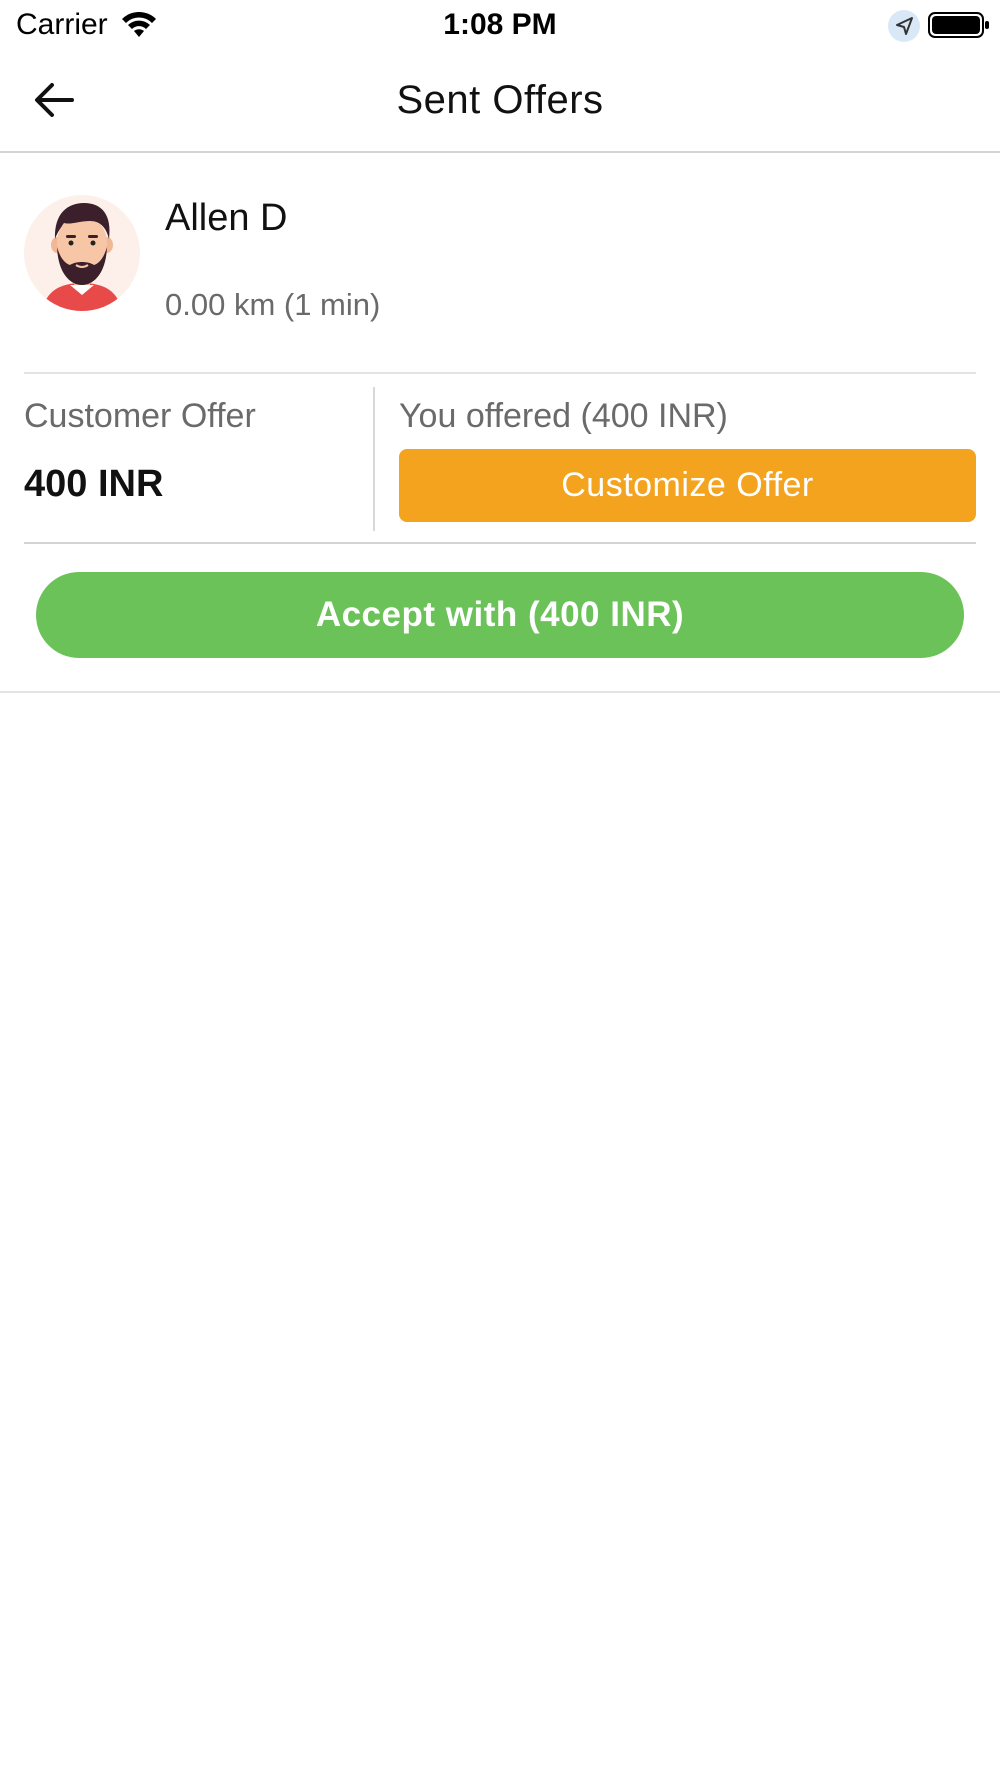 Image resolution: width=1000 pixels, height=1778 pixels. I want to click on rider-distance: 0.00 km (1 min), so click(273, 304).